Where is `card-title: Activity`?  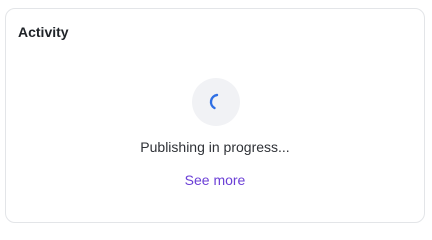 card-title: Activity is located at coordinates (43, 32).